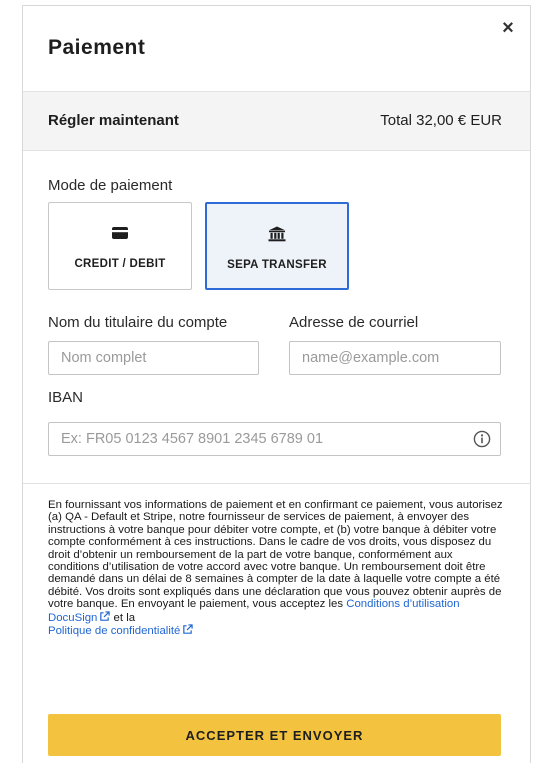 The width and height of the screenshot is (534, 763). I want to click on payment-option-label: CREDIT / DEBIT, so click(120, 264).